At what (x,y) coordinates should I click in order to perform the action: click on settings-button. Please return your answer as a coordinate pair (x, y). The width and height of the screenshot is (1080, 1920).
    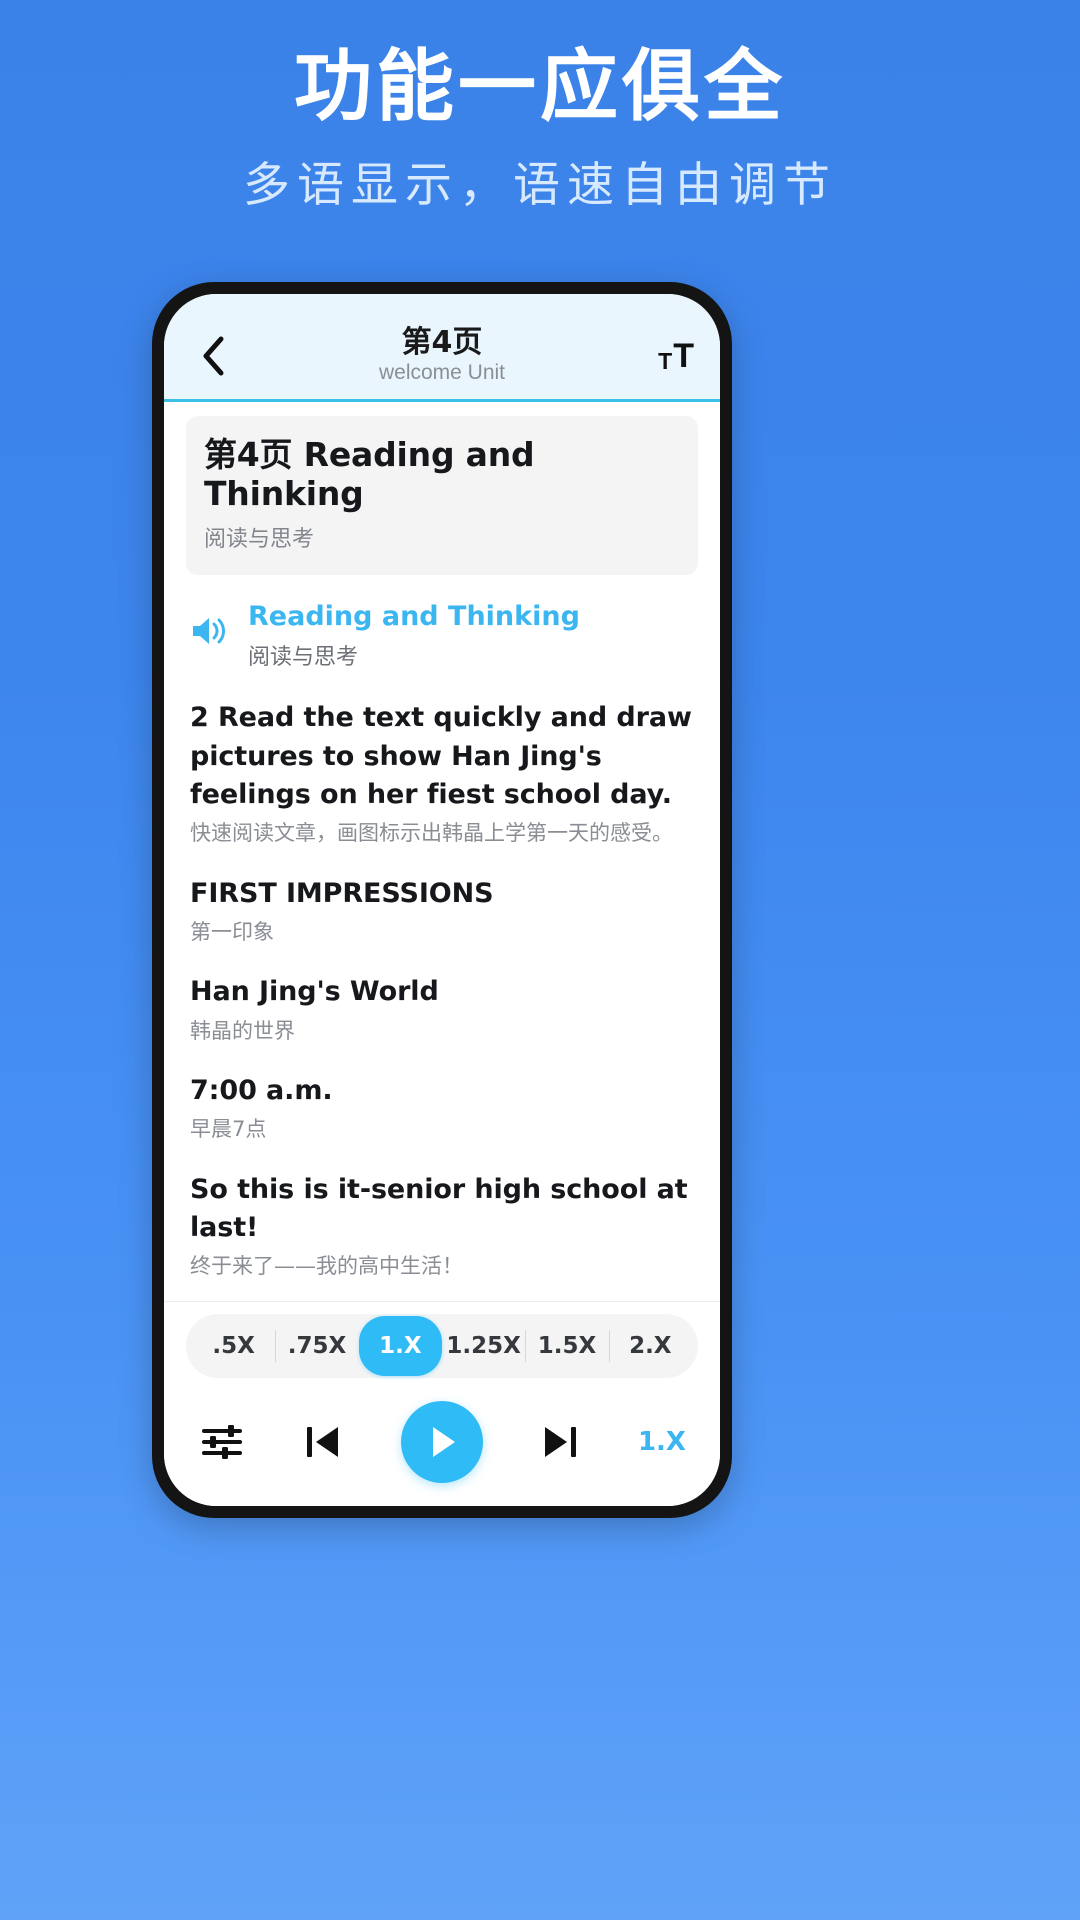
    Looking at the image, I should click on (222, 1442).